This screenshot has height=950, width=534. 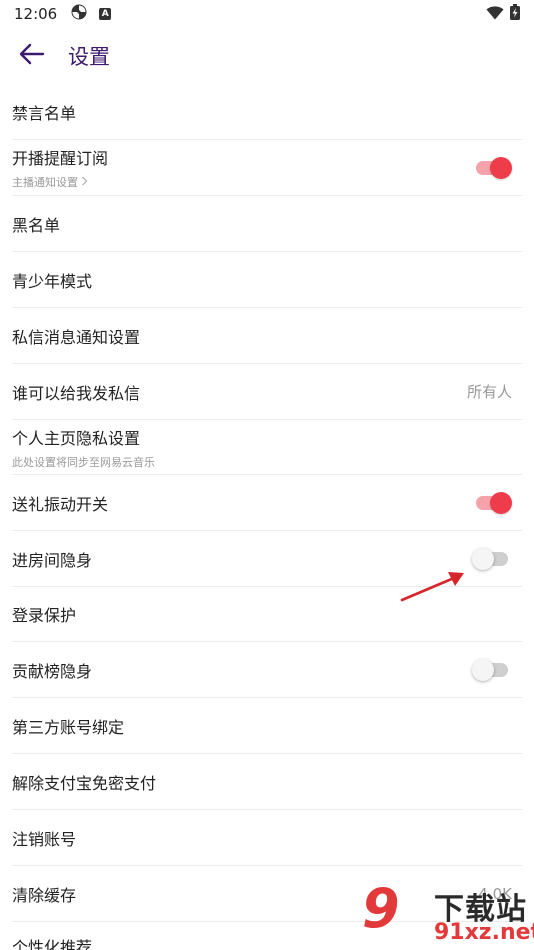 What do you see at coordinates (44, 839) in the screenshot?
I see `settings-item-label: 注销账号` at bounding box center [44, 839].